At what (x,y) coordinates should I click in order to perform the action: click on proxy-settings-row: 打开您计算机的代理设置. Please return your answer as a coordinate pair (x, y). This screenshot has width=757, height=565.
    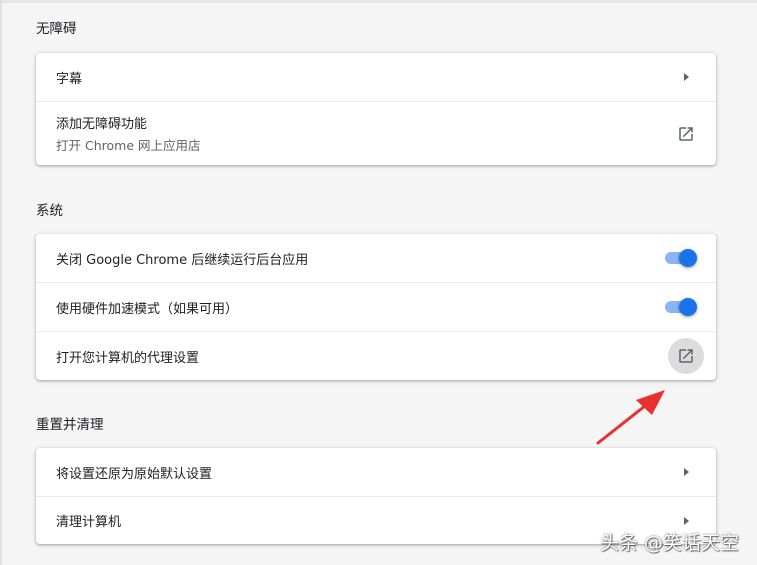
    Looking at the image, I should click on (376, 355).